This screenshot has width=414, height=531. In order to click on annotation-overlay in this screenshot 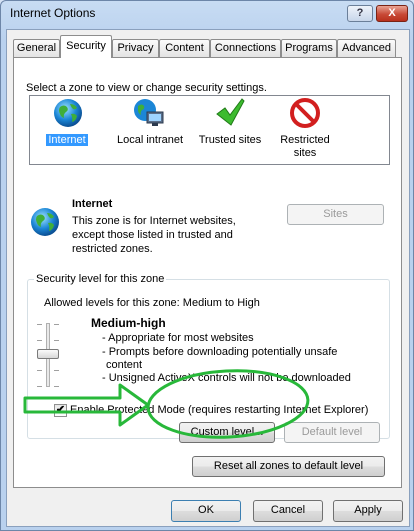, I will do `click(166, 404)`.